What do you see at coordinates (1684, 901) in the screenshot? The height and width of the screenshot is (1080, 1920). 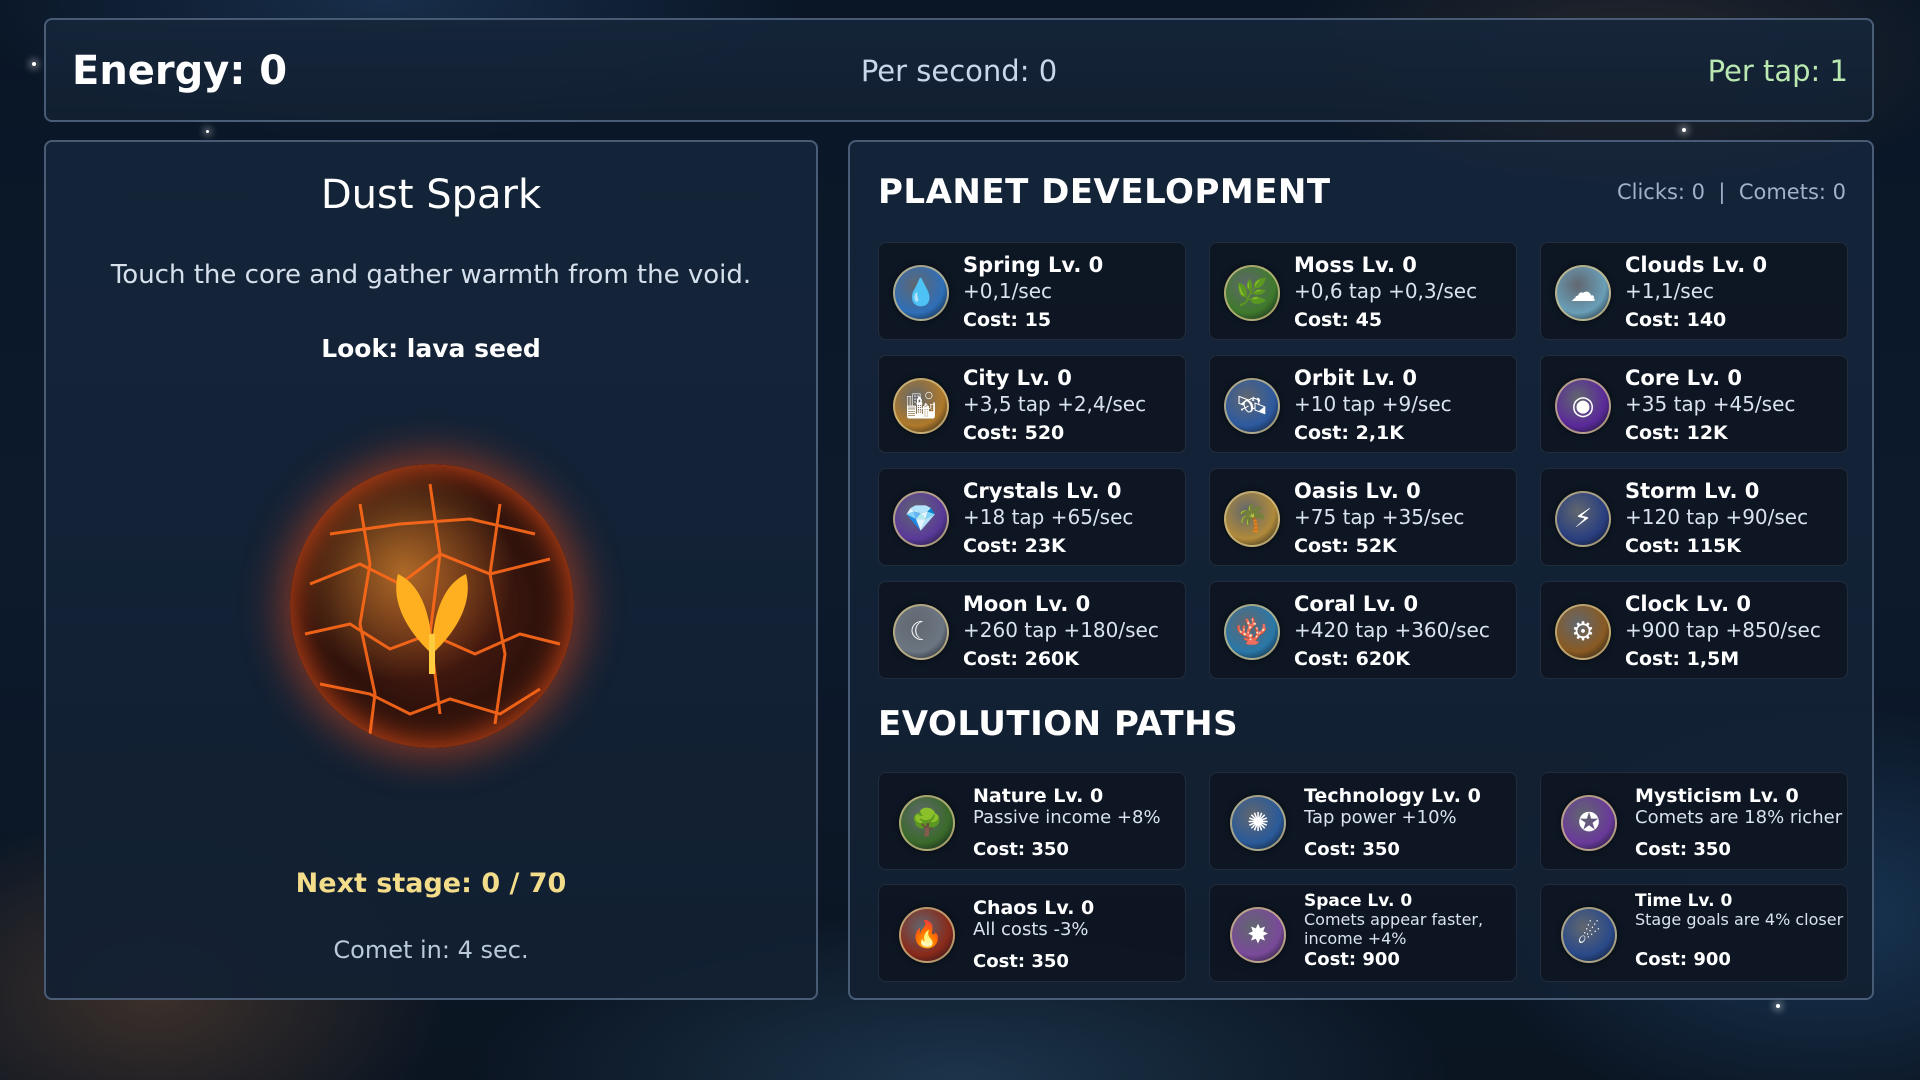 I see `evolution-level-title: Time Lv. 0` at bounding box center [1684, 901].